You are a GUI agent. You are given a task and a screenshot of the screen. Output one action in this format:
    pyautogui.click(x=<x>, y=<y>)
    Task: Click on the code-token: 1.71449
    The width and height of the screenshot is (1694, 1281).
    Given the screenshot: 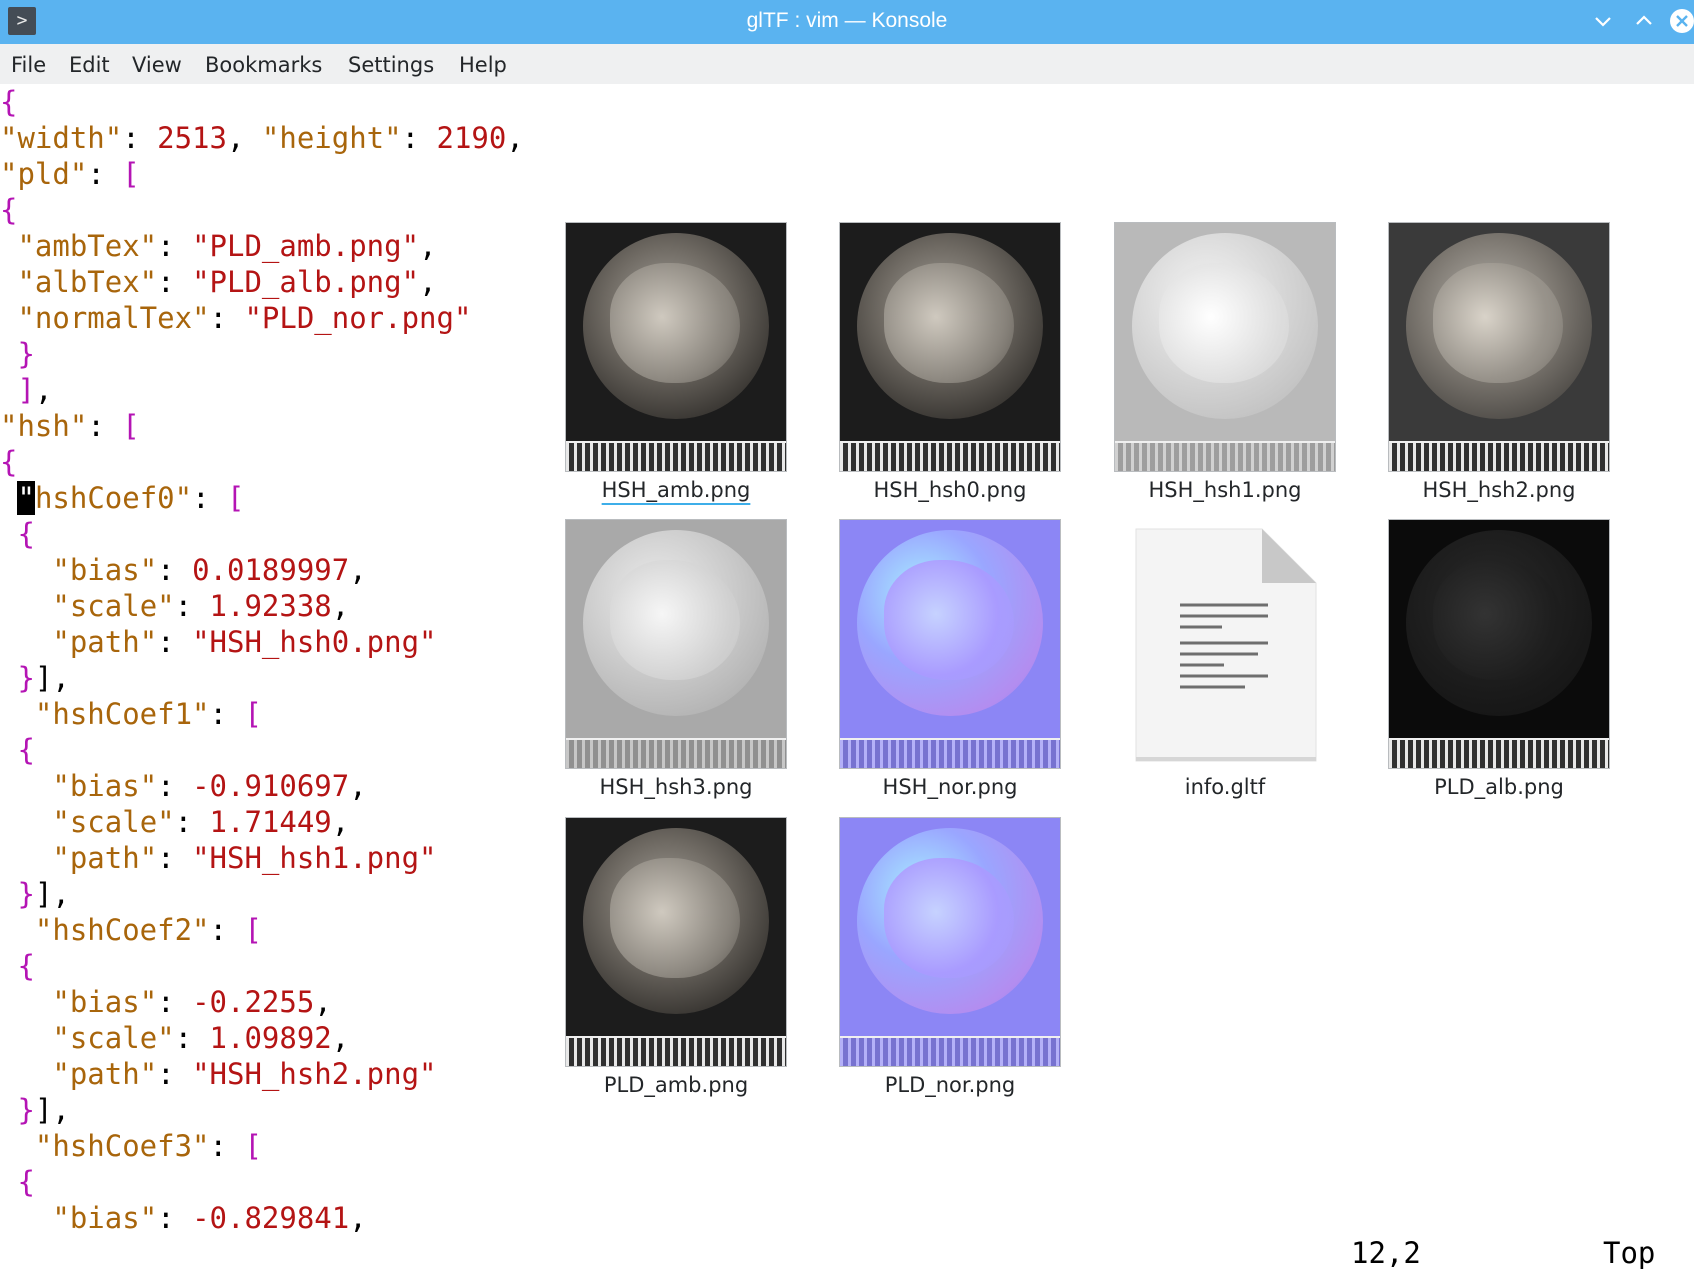 What is the action you would take?
    pyautogui.click(x=270, y=822)
    